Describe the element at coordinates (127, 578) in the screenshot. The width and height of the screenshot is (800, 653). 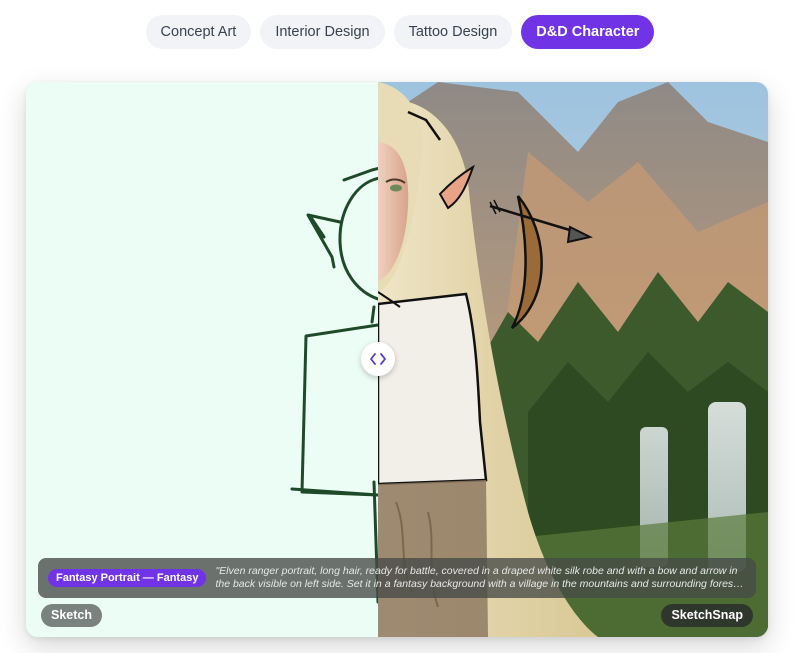
I see `style-badge: Fantasy Portrait — Fantasy` at that location.